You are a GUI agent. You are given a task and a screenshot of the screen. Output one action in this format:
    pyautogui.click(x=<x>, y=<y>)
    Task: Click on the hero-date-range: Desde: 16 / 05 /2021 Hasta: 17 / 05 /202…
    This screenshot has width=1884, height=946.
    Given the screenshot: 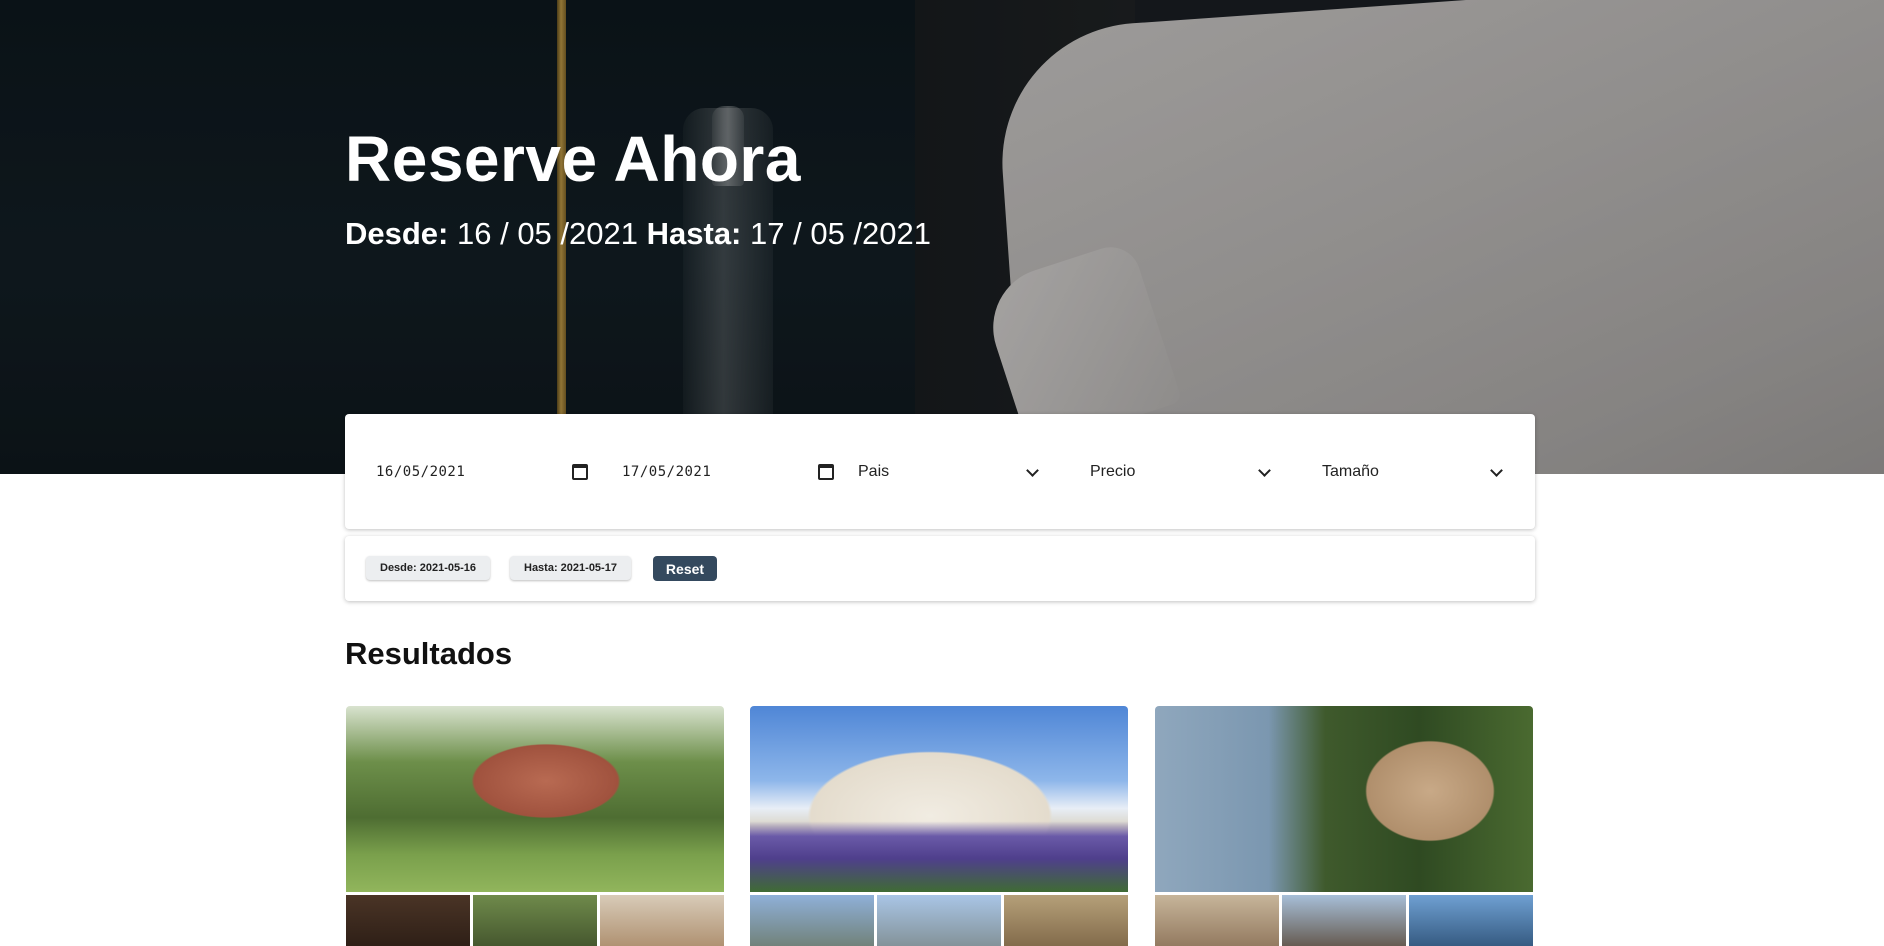 What is the action you would take?
    pyautogui.click(x=638, y=234)
    